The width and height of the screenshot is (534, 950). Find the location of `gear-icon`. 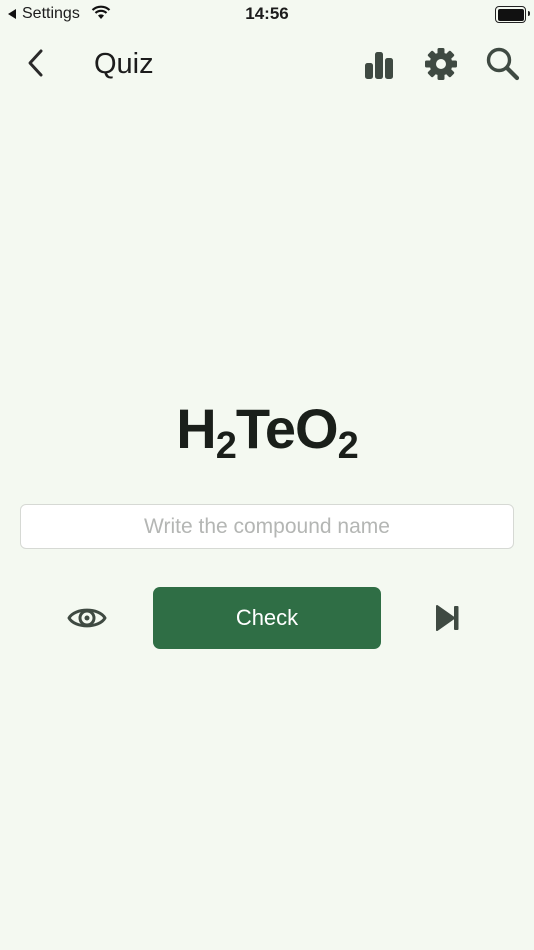

gear-icon is located at coordinates (441, 64).